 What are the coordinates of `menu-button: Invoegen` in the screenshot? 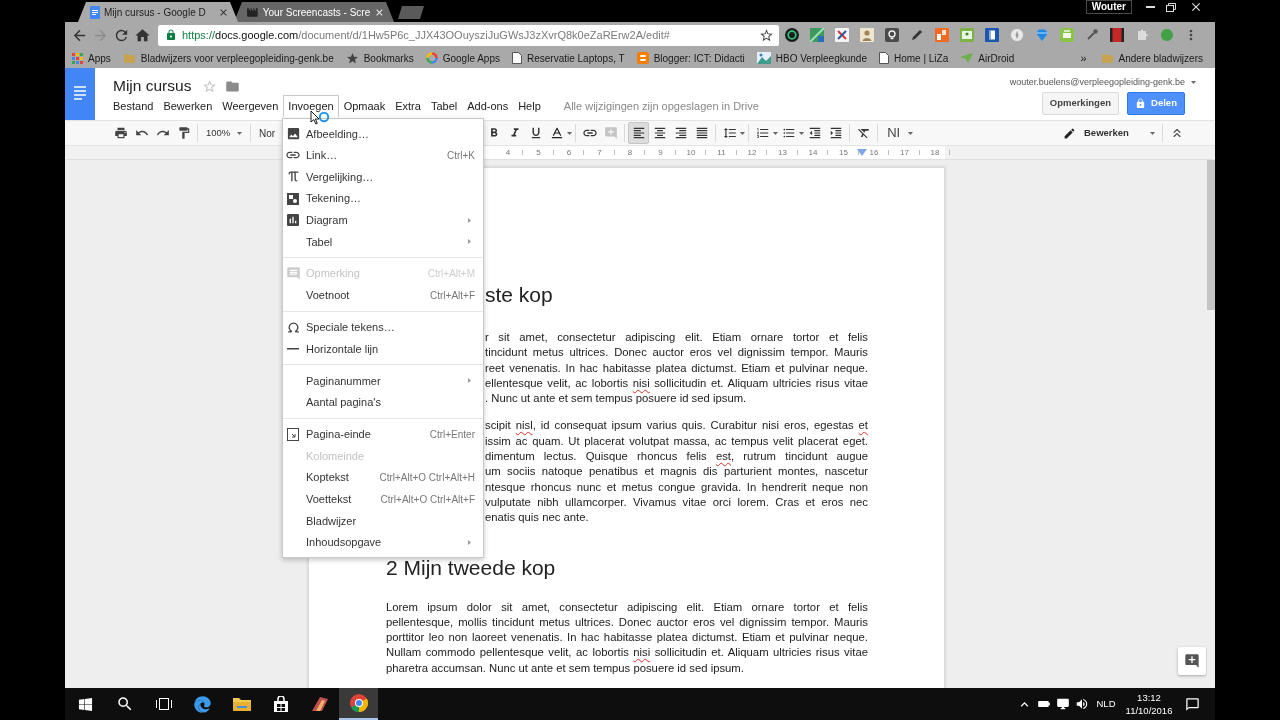 It's located at (311, 106).